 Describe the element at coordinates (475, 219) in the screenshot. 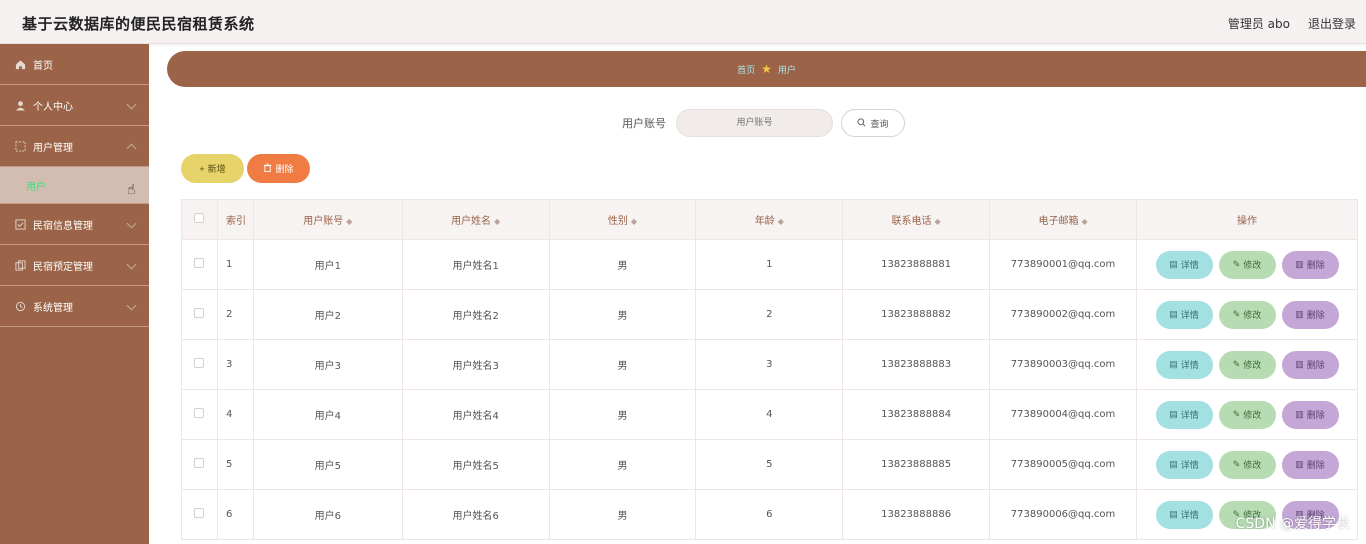

I see `column-header-name: 用户姓名 ◆` at that location.